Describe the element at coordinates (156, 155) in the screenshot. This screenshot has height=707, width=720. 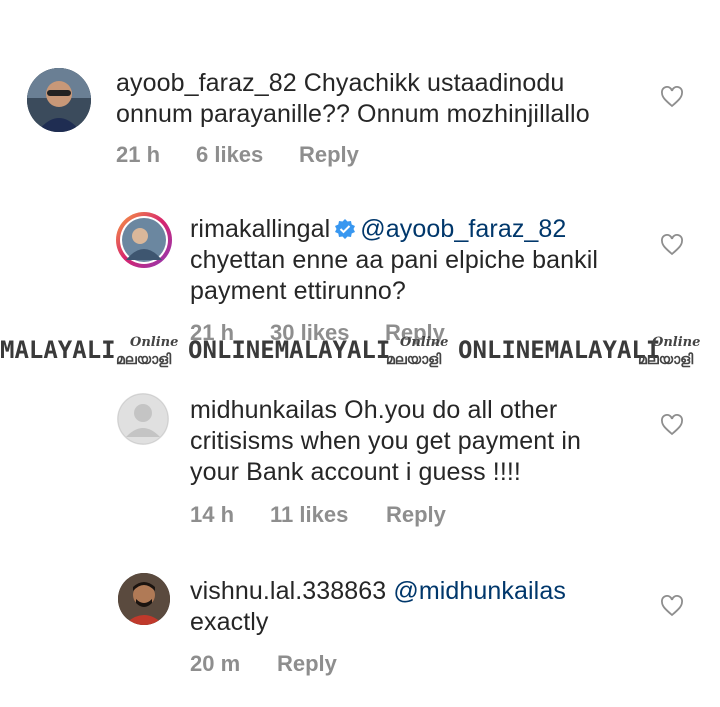
I see `comment-time: 21 h` at that location.